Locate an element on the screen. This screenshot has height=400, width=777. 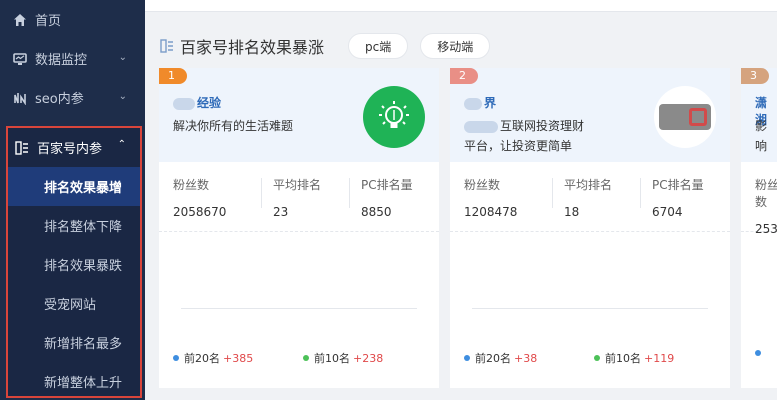
description-line: 互联网投资理财 is located at coordinates (542, 126).